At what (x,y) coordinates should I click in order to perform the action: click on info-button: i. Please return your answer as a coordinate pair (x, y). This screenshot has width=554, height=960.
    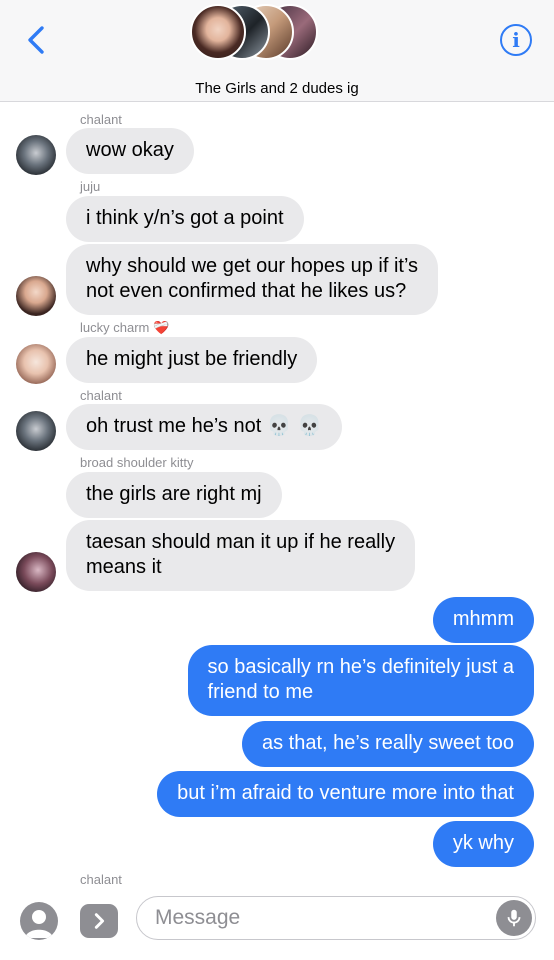
    Looking at the image, I should click on (516, 40).